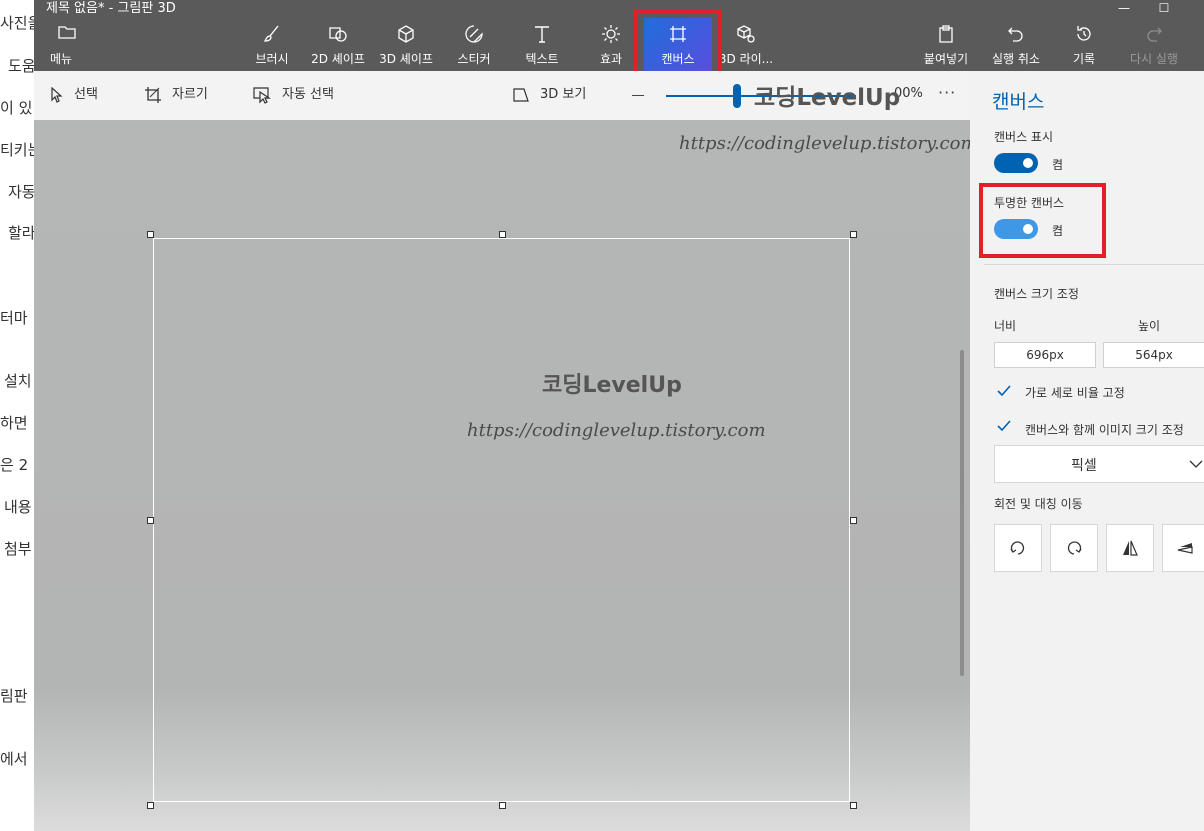 The image size is (1204, 831). I want to click on doc-fragment: 할라, so click(21, 233).